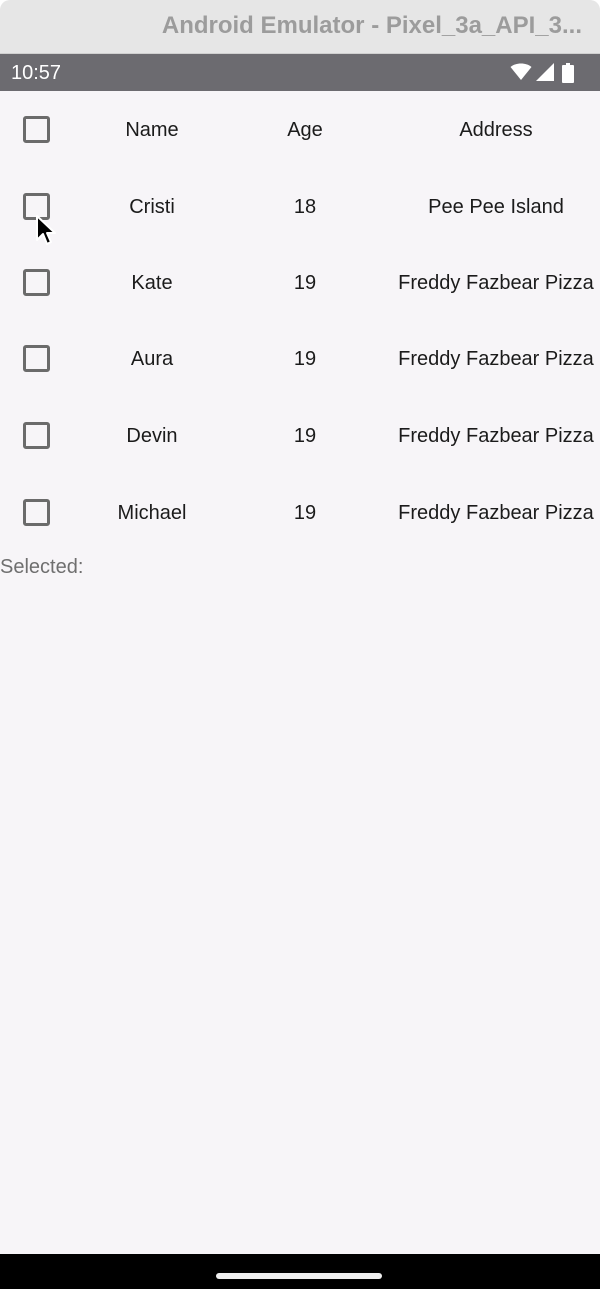  What do you see at coordinates (299, 1276) in the screenshot?
I see `home-gesture-handle` at bounding box center [299, 1276].